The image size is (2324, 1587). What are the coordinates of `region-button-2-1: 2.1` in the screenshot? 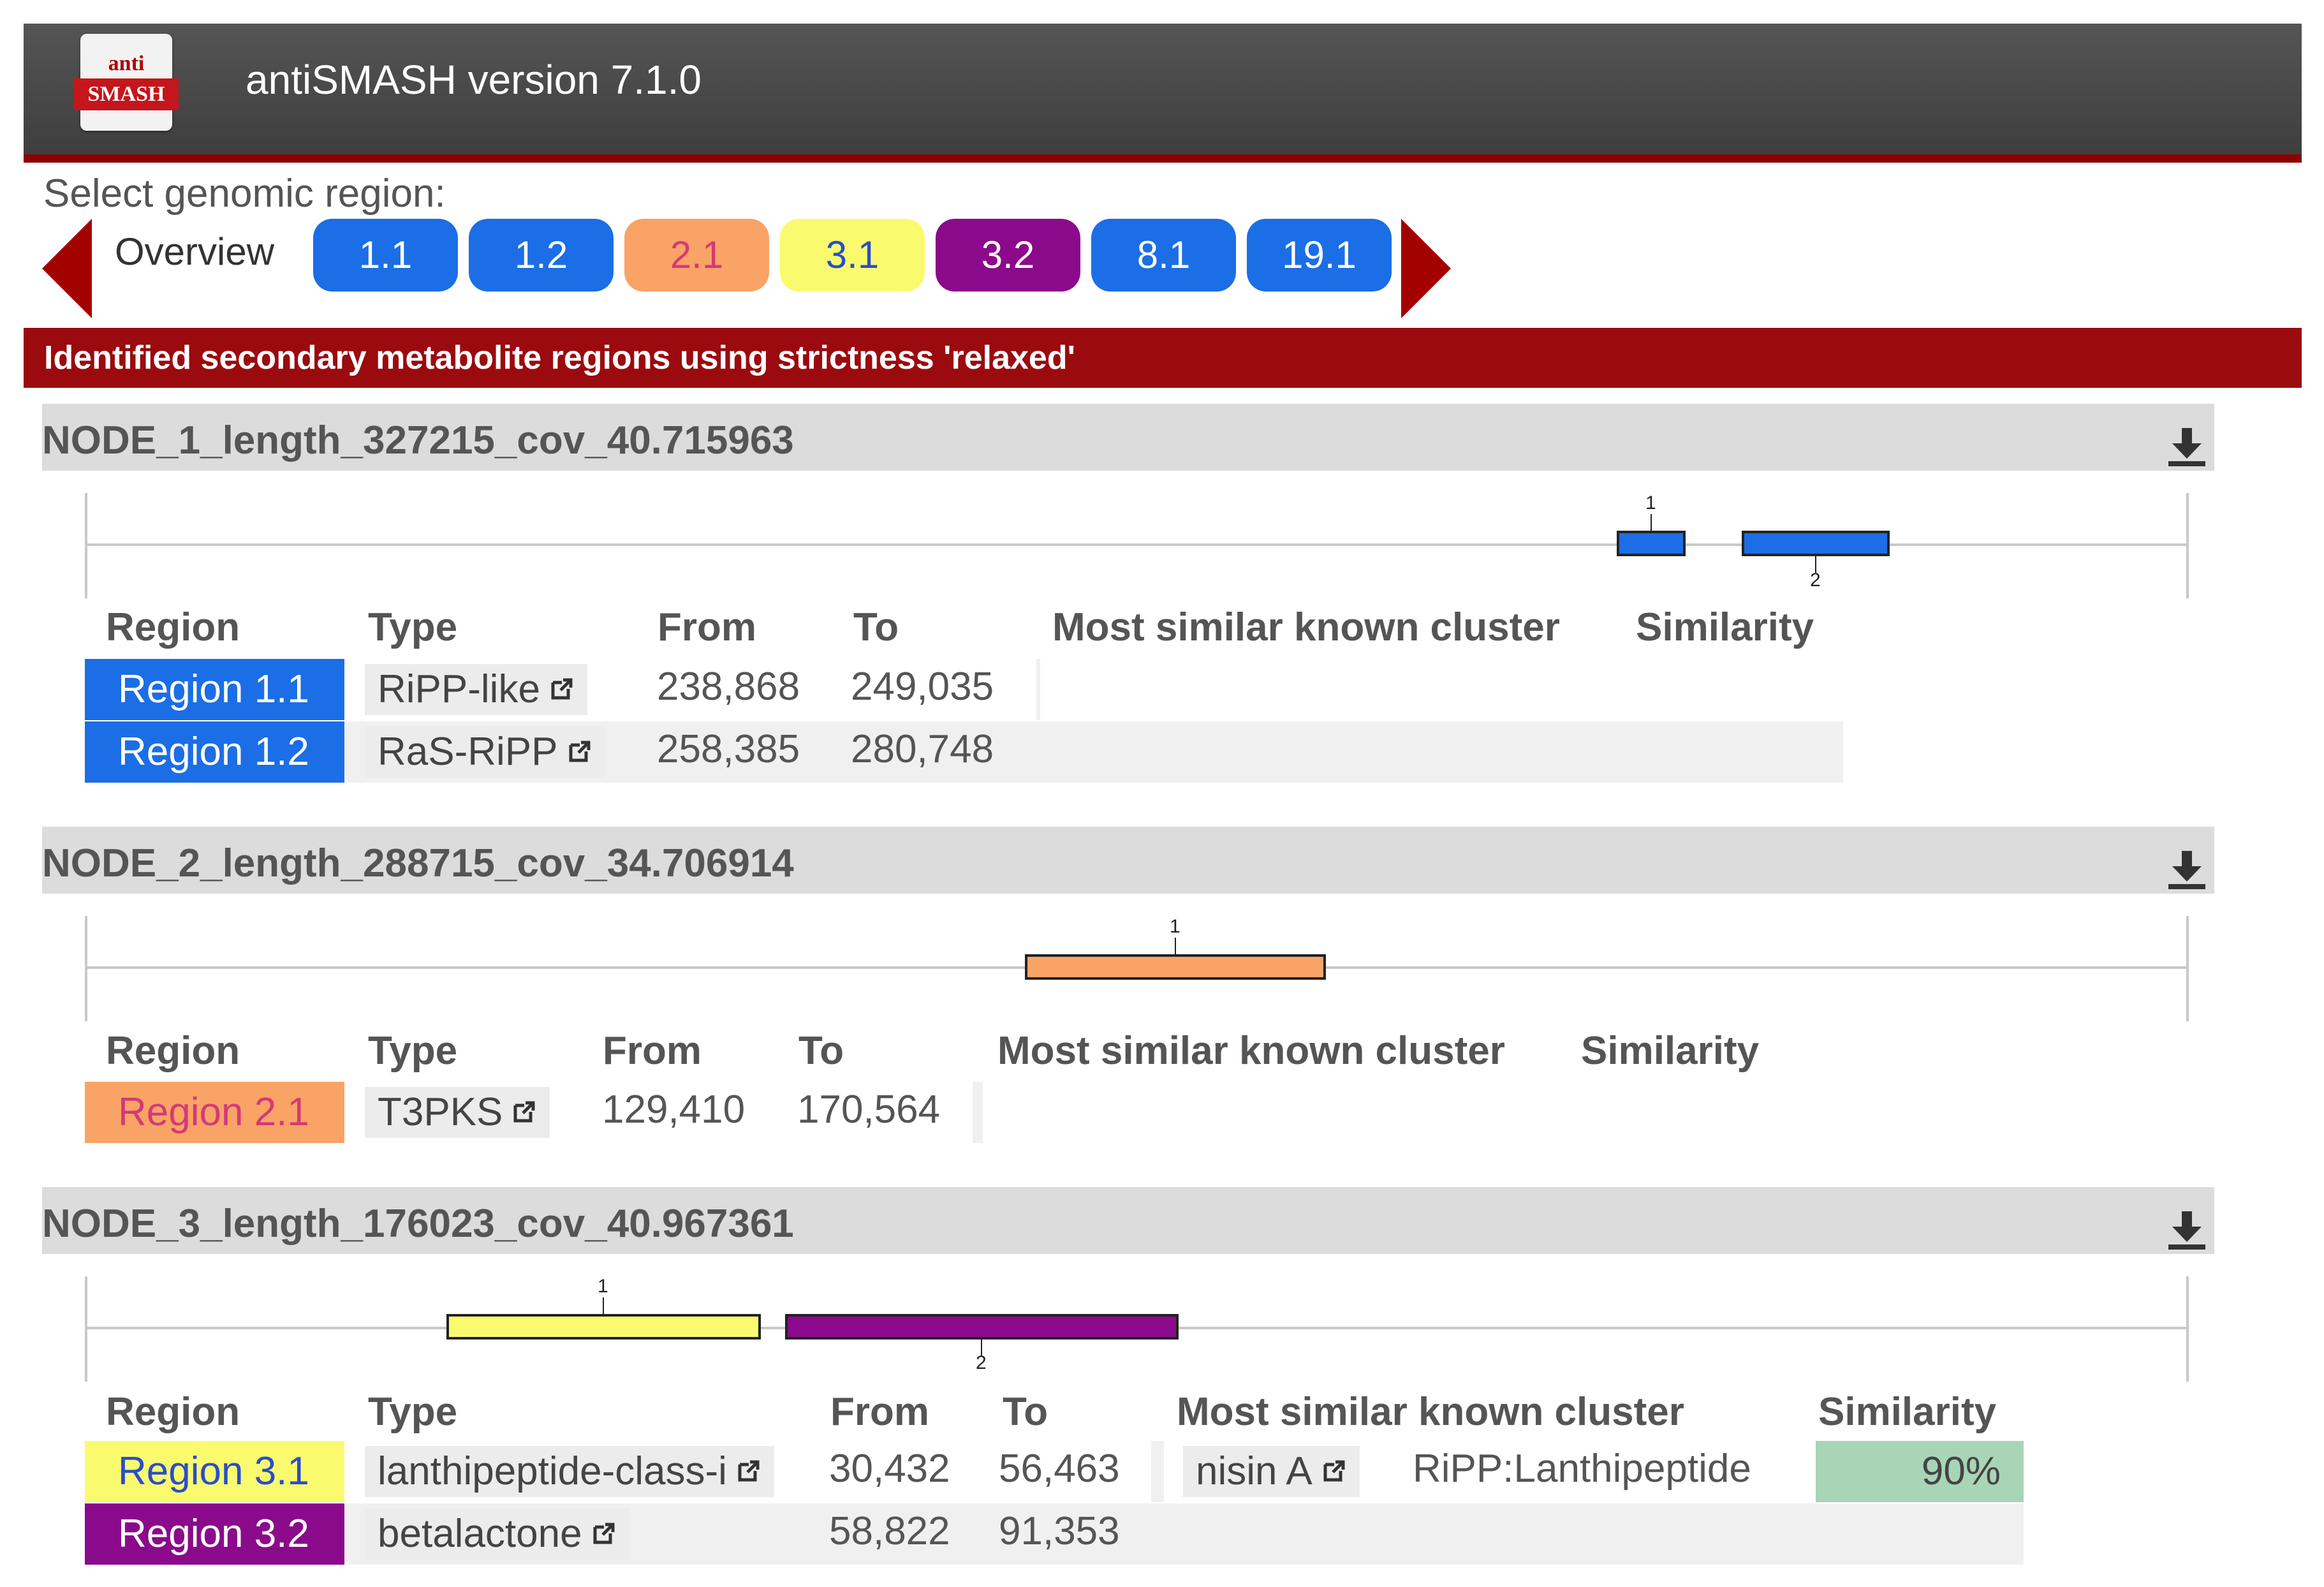 It's located at (697, 255).